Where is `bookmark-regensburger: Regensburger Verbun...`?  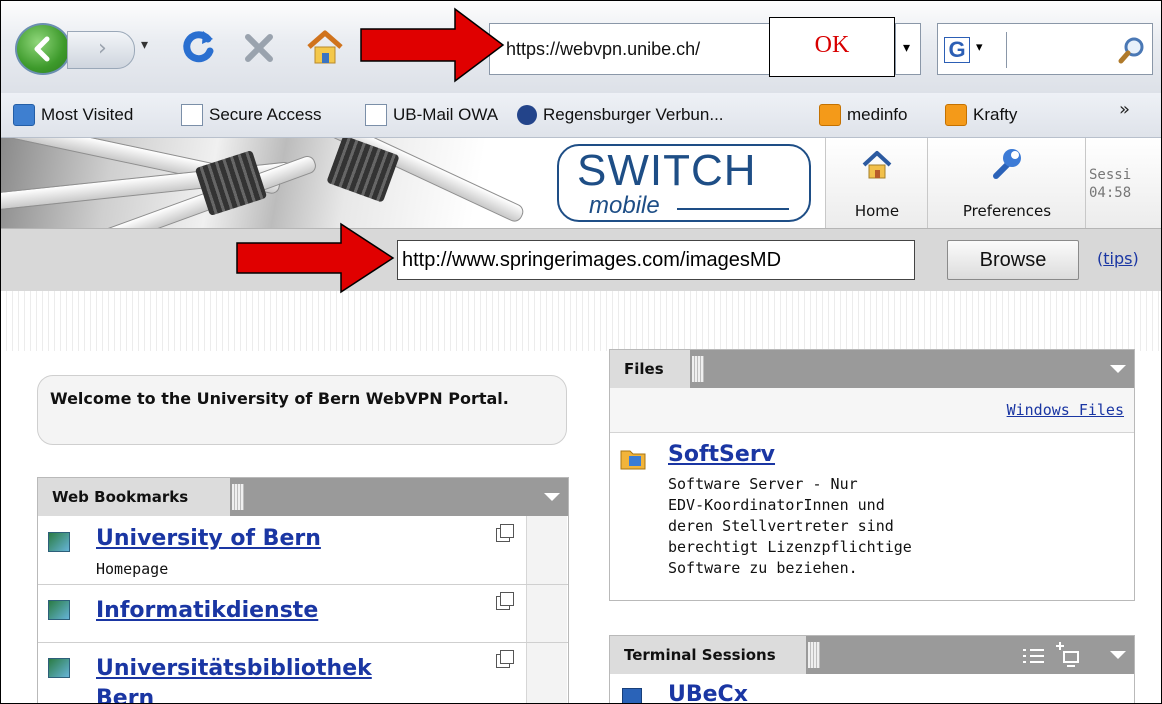
bookmark-regensburger: Regensburger Verbun... is located at coordinates (620, 115).